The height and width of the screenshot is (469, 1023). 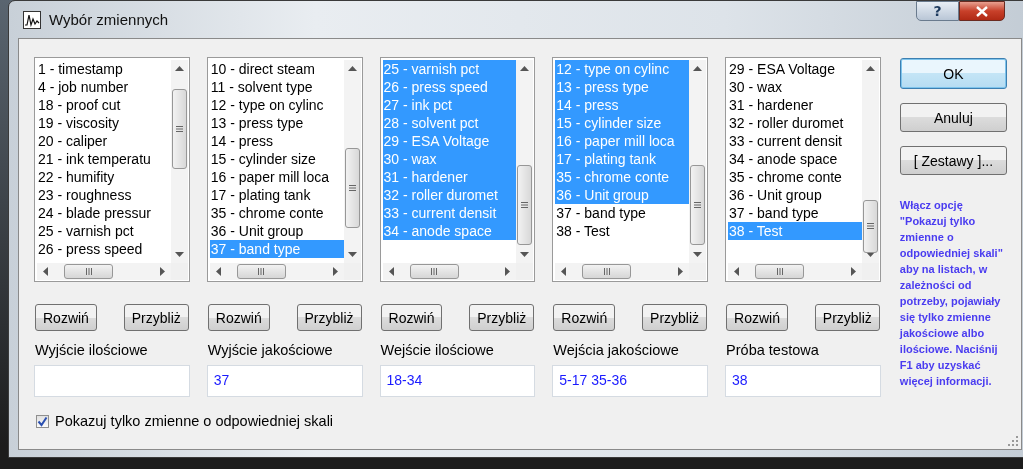 I want to click on dialog-button: OK, so click(x=953, y=73).